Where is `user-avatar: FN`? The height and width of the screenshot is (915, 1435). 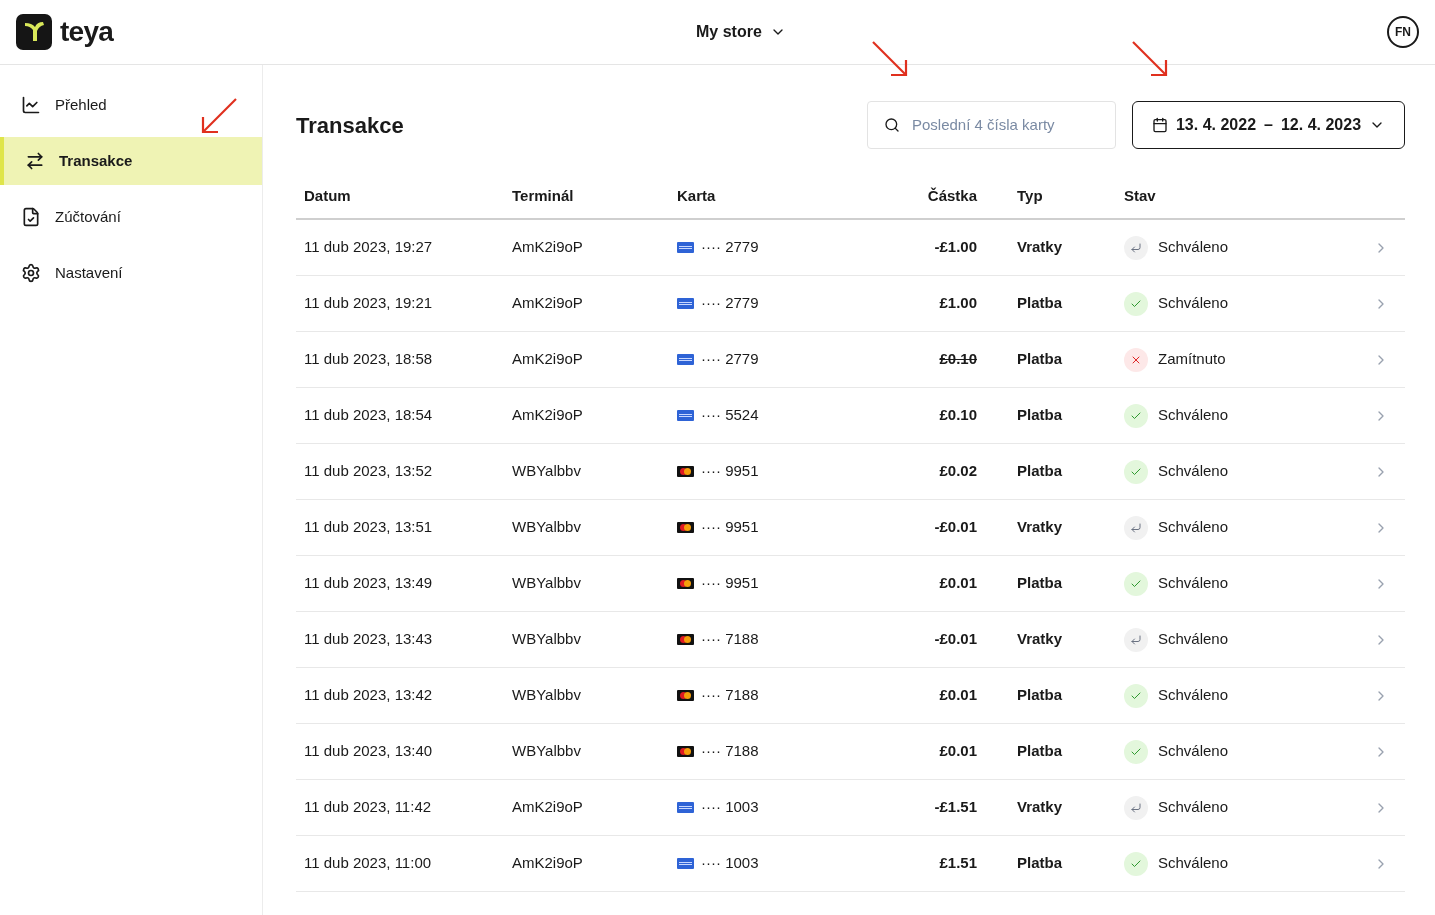 user-avatar: FN is located at coordinates (1403, 32).